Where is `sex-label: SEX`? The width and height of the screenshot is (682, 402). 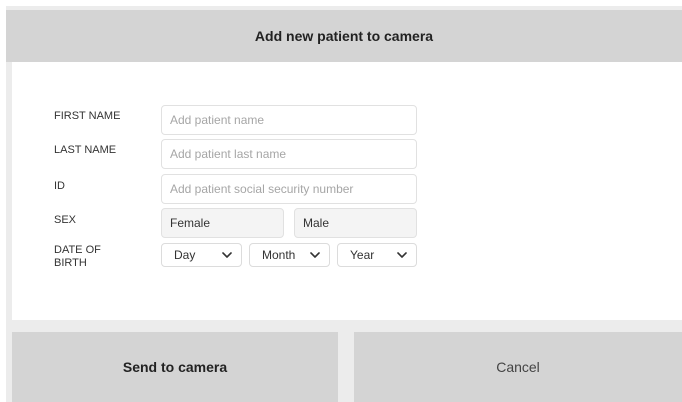
sex-label: SEX is located at coordinates (65, 220).